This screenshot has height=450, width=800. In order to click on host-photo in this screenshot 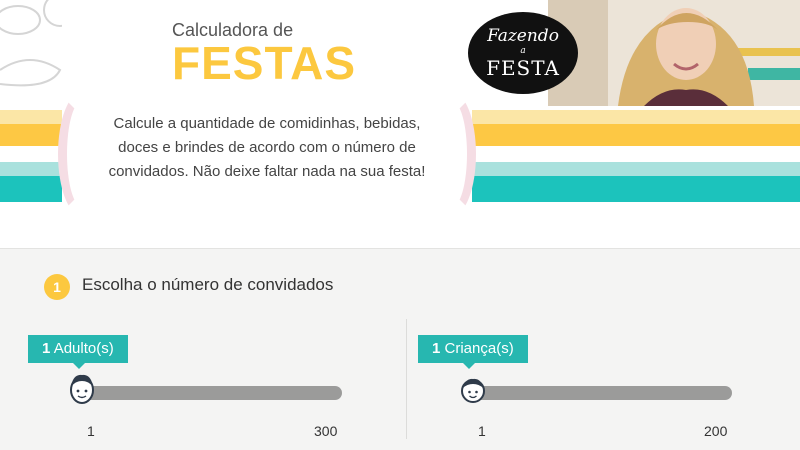, I will do `click(674, 53)`.